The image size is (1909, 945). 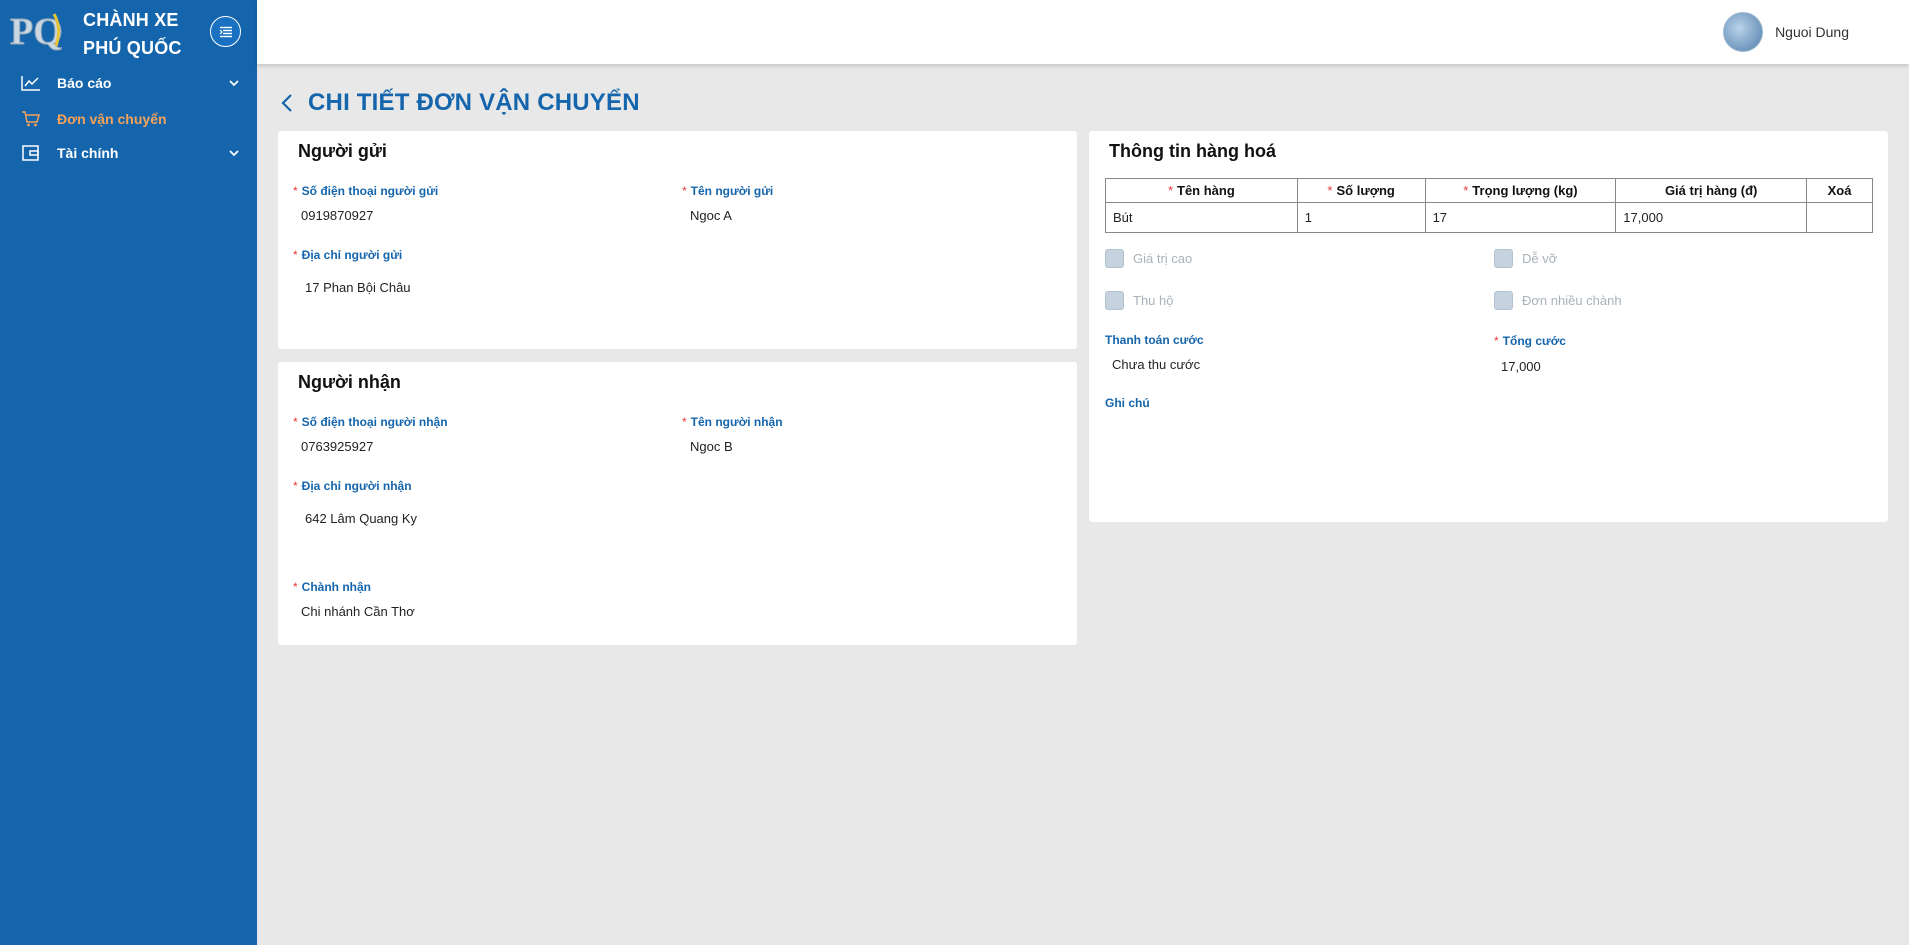 What do you see at coordinates (132, 48) in the screenshot?
I see `brand-name-line2: PHÚ QUỐC` at bounding box center [132, 48].